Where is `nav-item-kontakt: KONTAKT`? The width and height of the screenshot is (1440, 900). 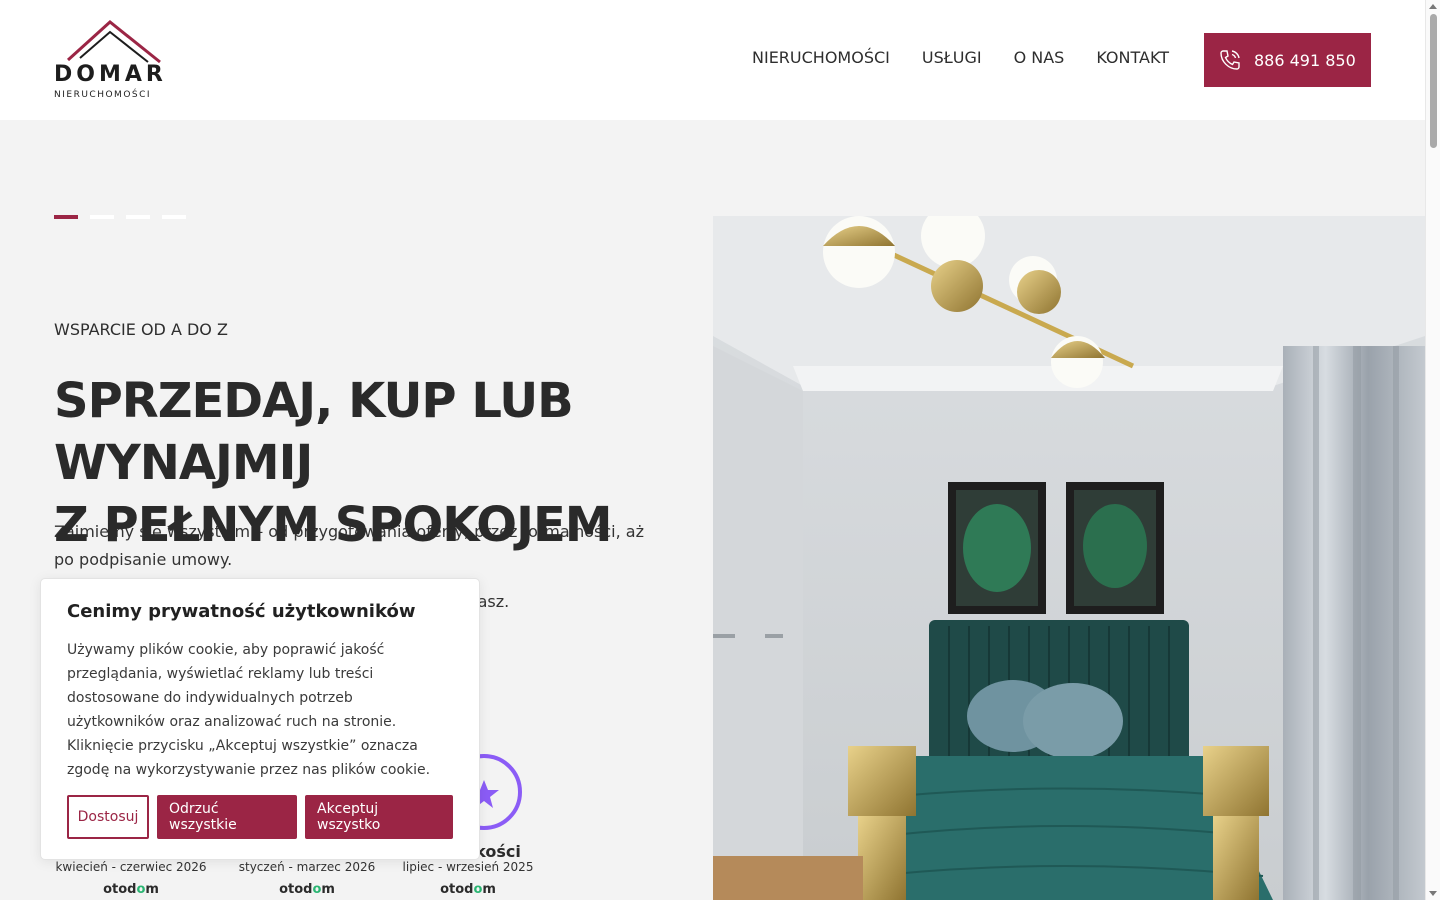 nav-item-kontakt: KONTAKT is located at coordinates (1132, 57).